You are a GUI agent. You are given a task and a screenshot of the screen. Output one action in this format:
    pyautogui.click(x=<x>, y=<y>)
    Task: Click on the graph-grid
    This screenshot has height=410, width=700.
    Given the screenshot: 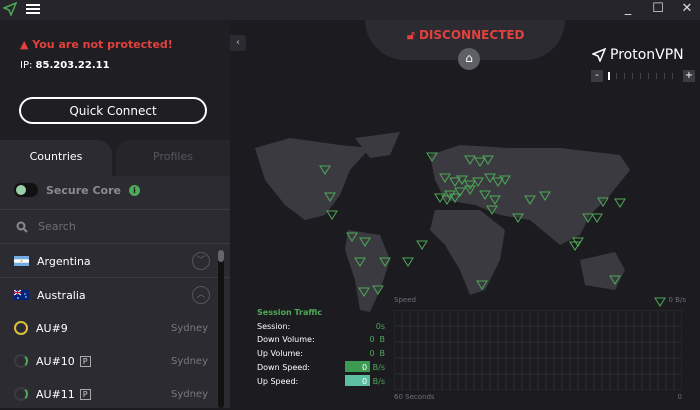 What is the action you would take?
    pyautogui.click(x=538, y=350)
    